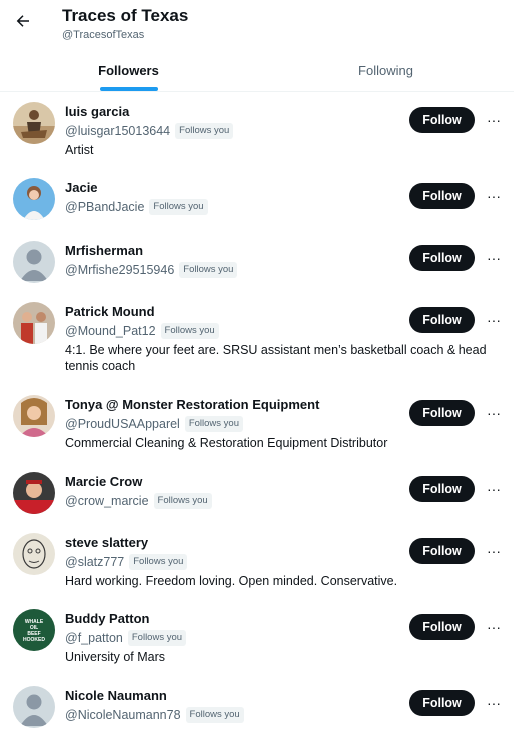  Describe the element at coordinates (94, 638) in the screenshot. I see `user-handle: @f_patton` at that location.